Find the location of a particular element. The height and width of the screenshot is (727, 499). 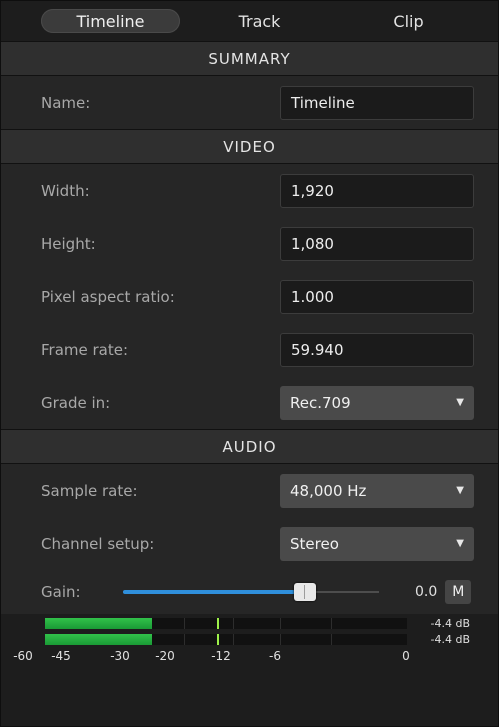

tab-timeline: Timeline is located at coordinates (110, 21).